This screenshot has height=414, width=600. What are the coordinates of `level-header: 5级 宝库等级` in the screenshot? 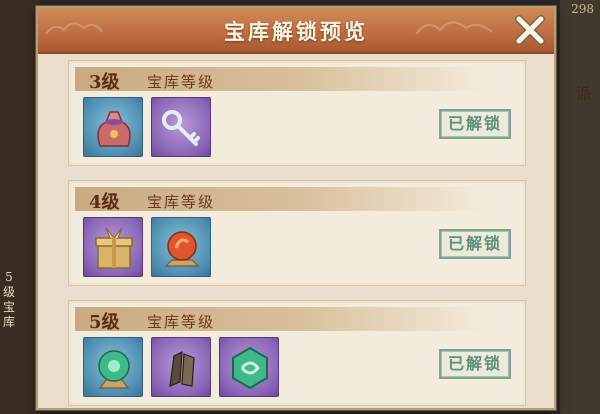 It's located at (280, 320).